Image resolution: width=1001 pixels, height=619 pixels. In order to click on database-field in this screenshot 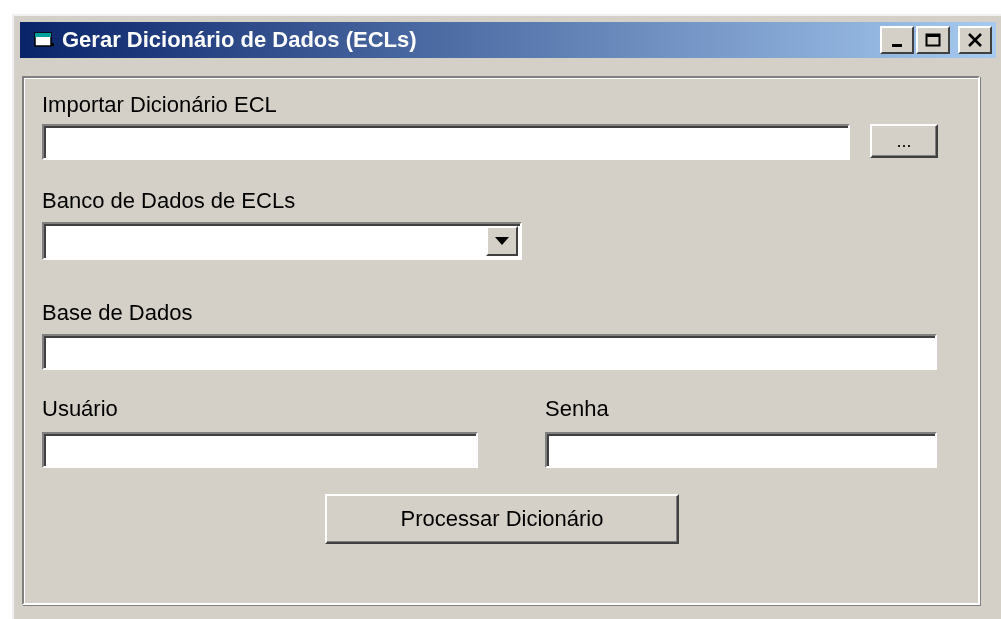, I will do `click(489, 352)`.